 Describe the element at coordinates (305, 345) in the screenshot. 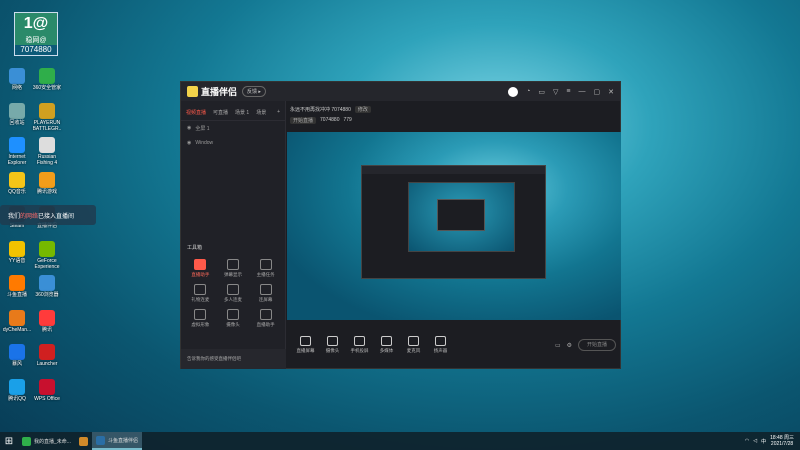

I see `ctl-screen: 直播屏幕` at that location.